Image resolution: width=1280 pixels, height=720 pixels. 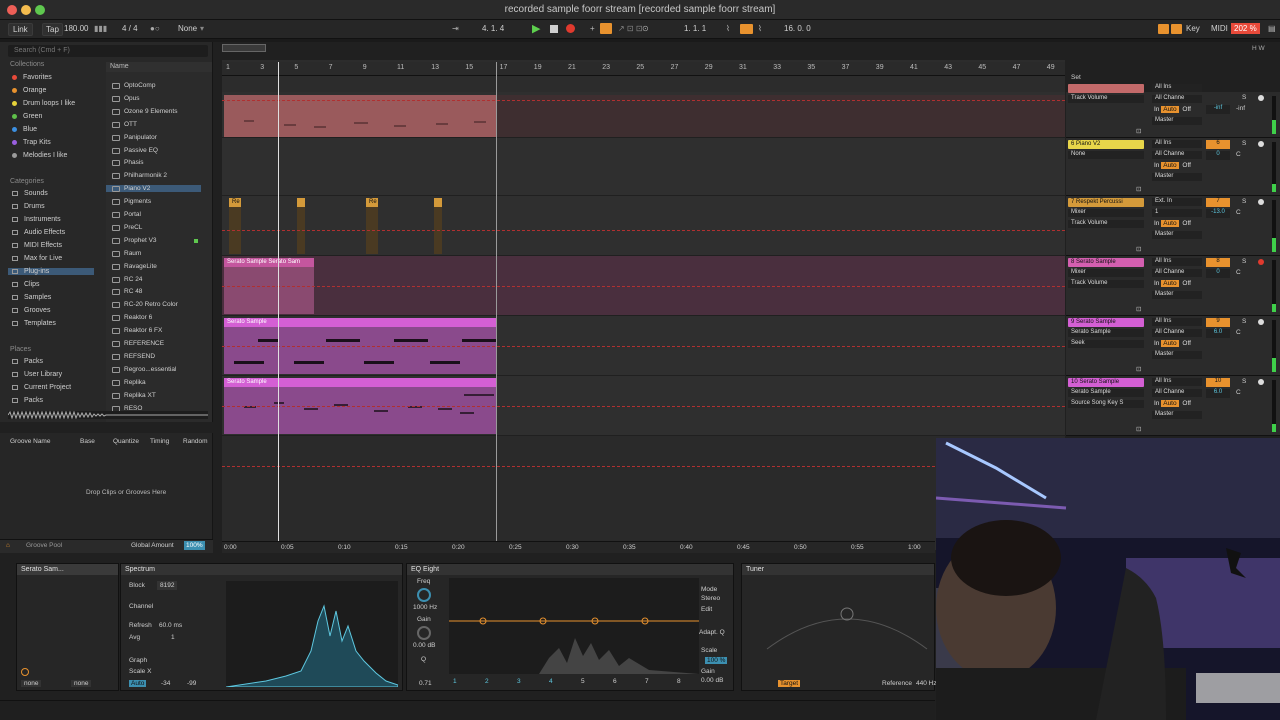 I want to click on fold-icon: ⊡, so click(x=1138, y=429).